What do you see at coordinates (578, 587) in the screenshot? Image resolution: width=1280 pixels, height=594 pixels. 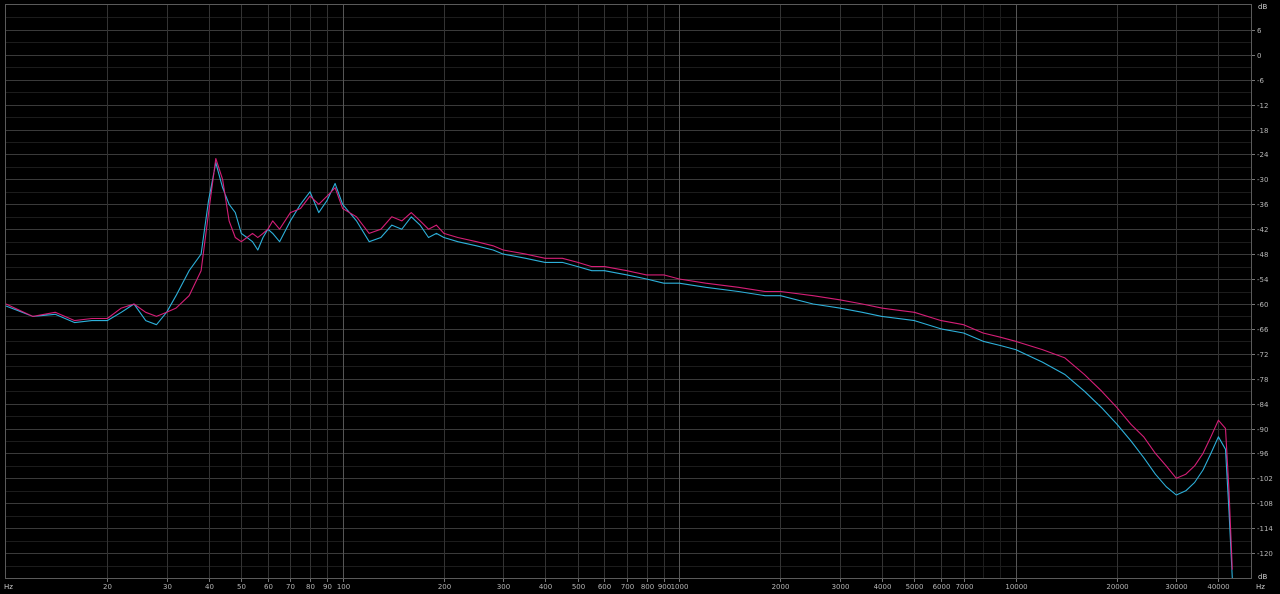 I see `x-tick-label: 500` at bounding box center [578, 587].